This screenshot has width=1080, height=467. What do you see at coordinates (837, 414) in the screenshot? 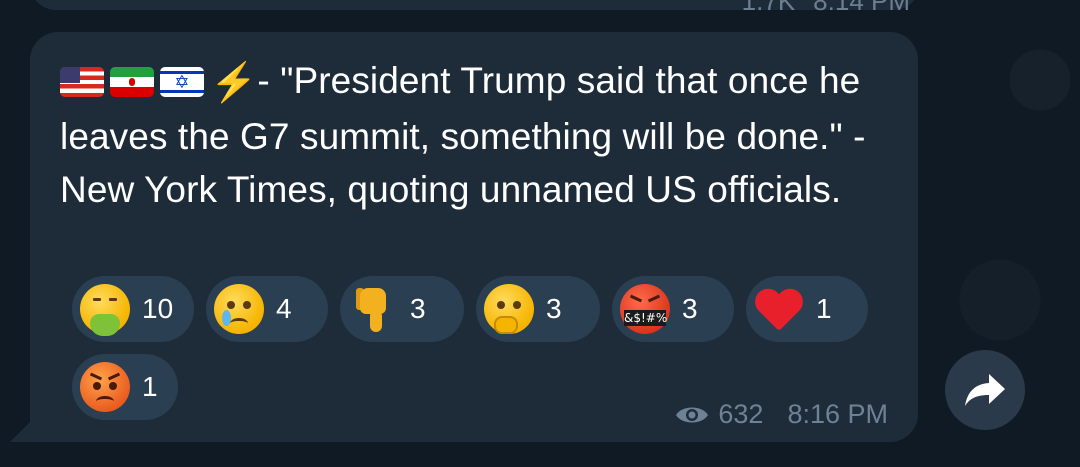
I see `message-time: 8:16 PM` at bounding box center [837, 414].